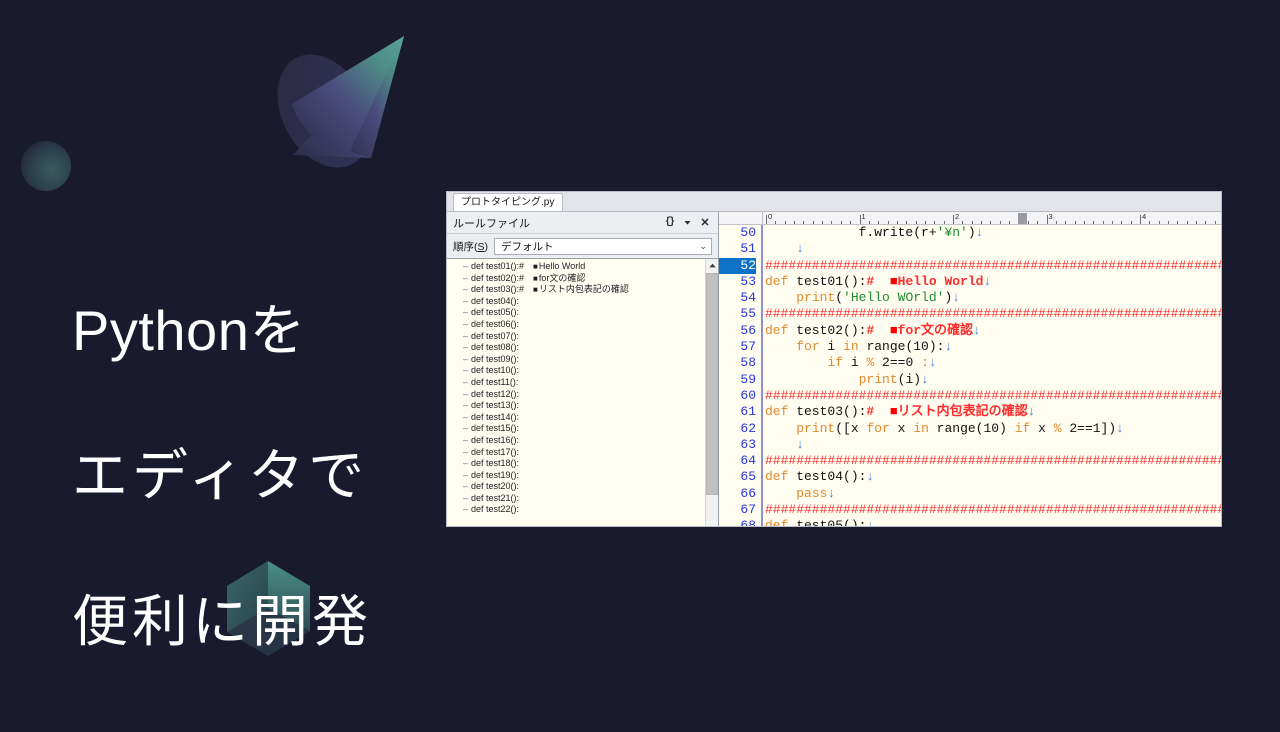  I want to click on order-label: 順序(S), so click(471, 246).